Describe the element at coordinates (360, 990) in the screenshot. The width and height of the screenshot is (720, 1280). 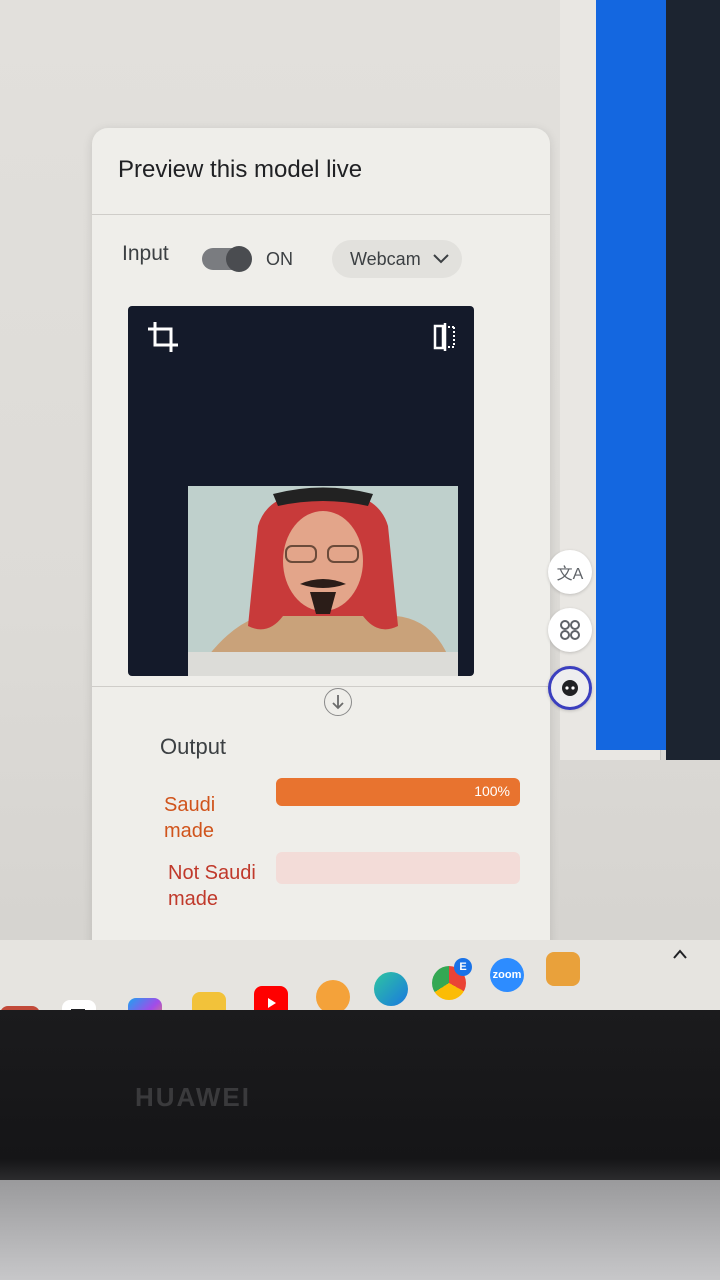
I see `taskbar: E zoom` at that location.